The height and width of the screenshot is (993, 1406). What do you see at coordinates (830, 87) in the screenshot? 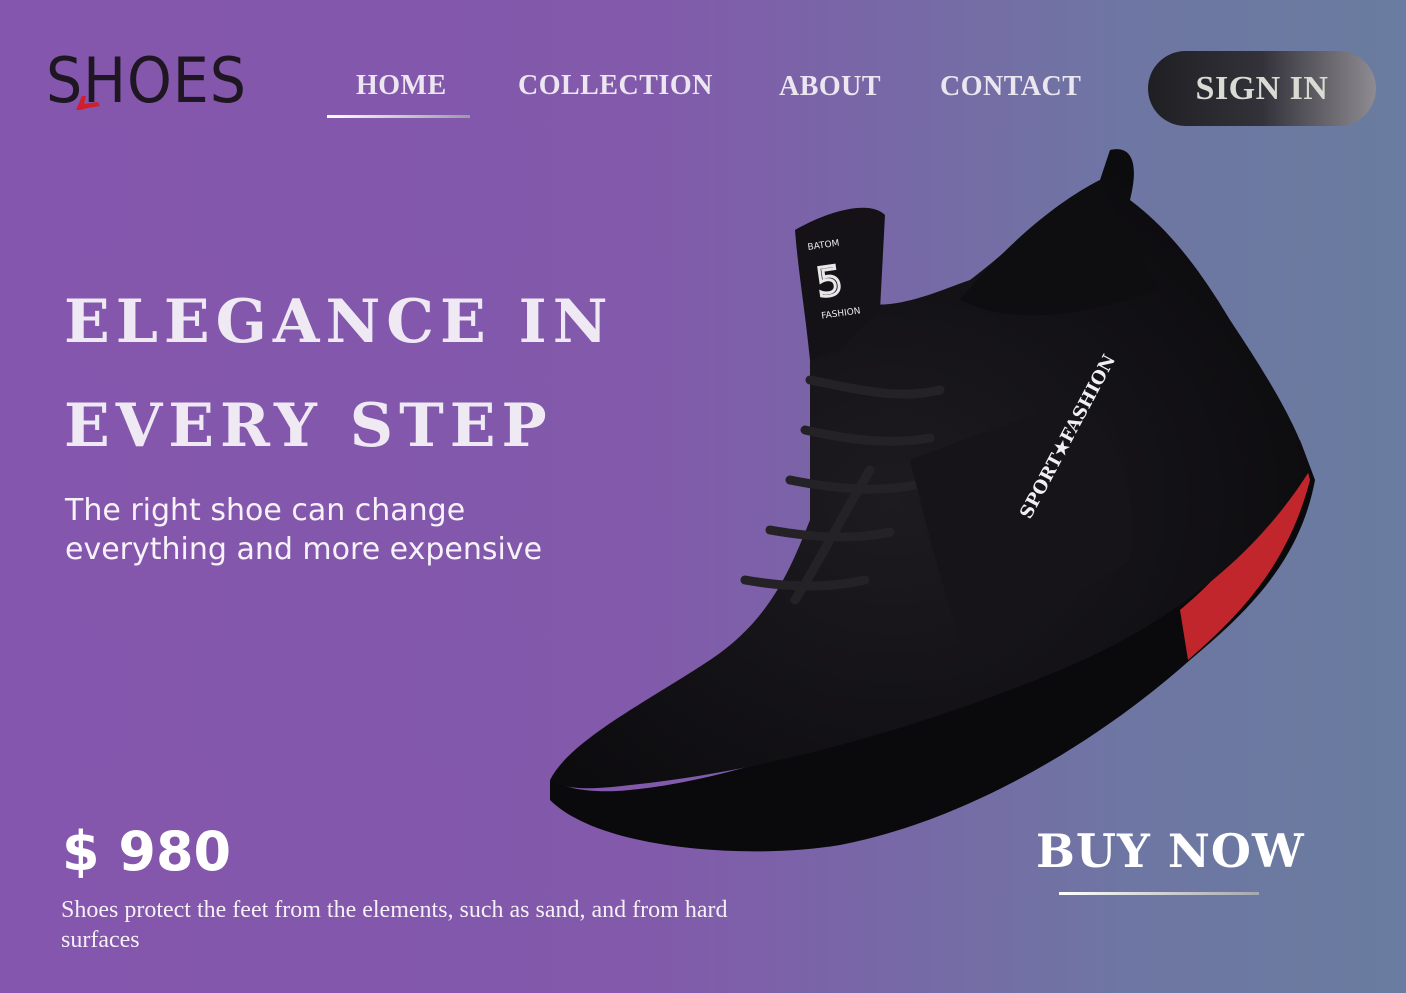
I see `nav-about: ABOUT` at bounding box center [830, 87].